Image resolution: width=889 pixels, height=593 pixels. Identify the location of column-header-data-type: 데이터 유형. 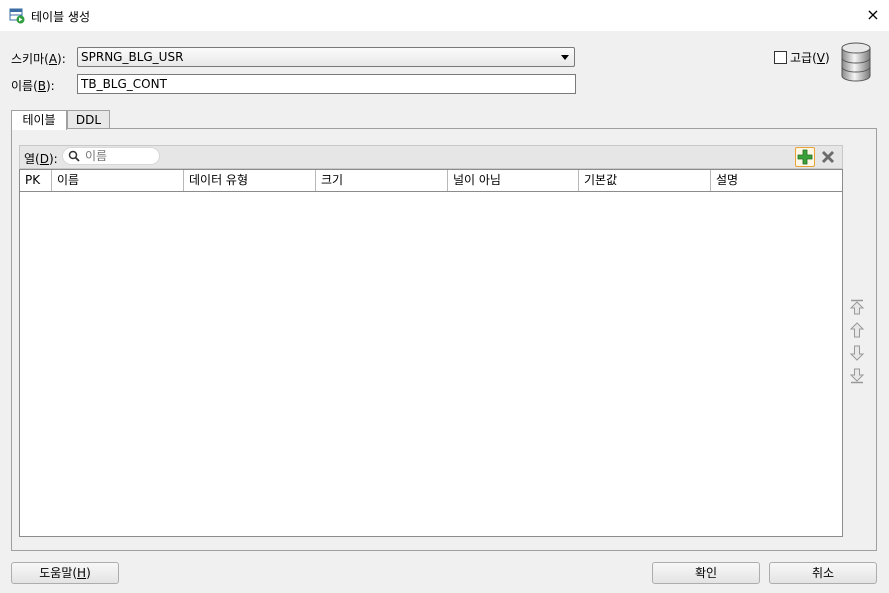
(250, 180).